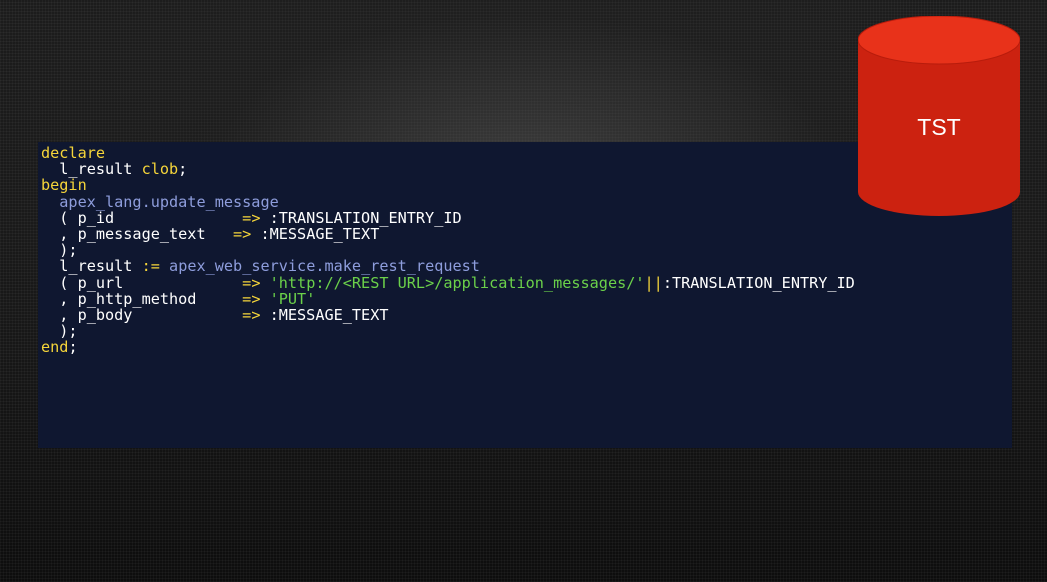 The height and width of the screenshot is (582, 1047). What do you see at coordinates (448, 185) in the screenshot?
I see `code-line: begin` at bounding box center [448, 185].